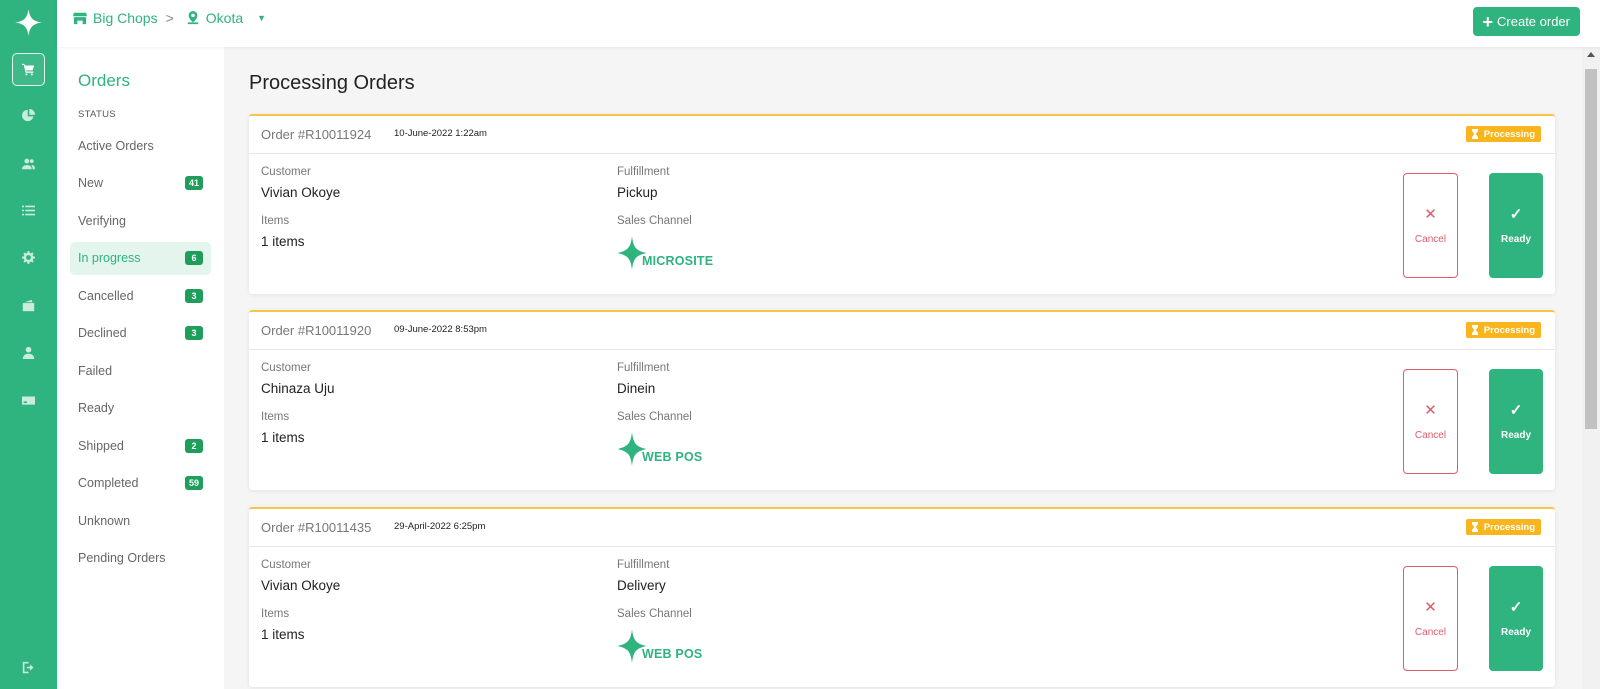 Image resolution: width=1600 pixels, height=689 pixels. I want to click on sales-channel-name: MICROSITE, so click(678, 261).